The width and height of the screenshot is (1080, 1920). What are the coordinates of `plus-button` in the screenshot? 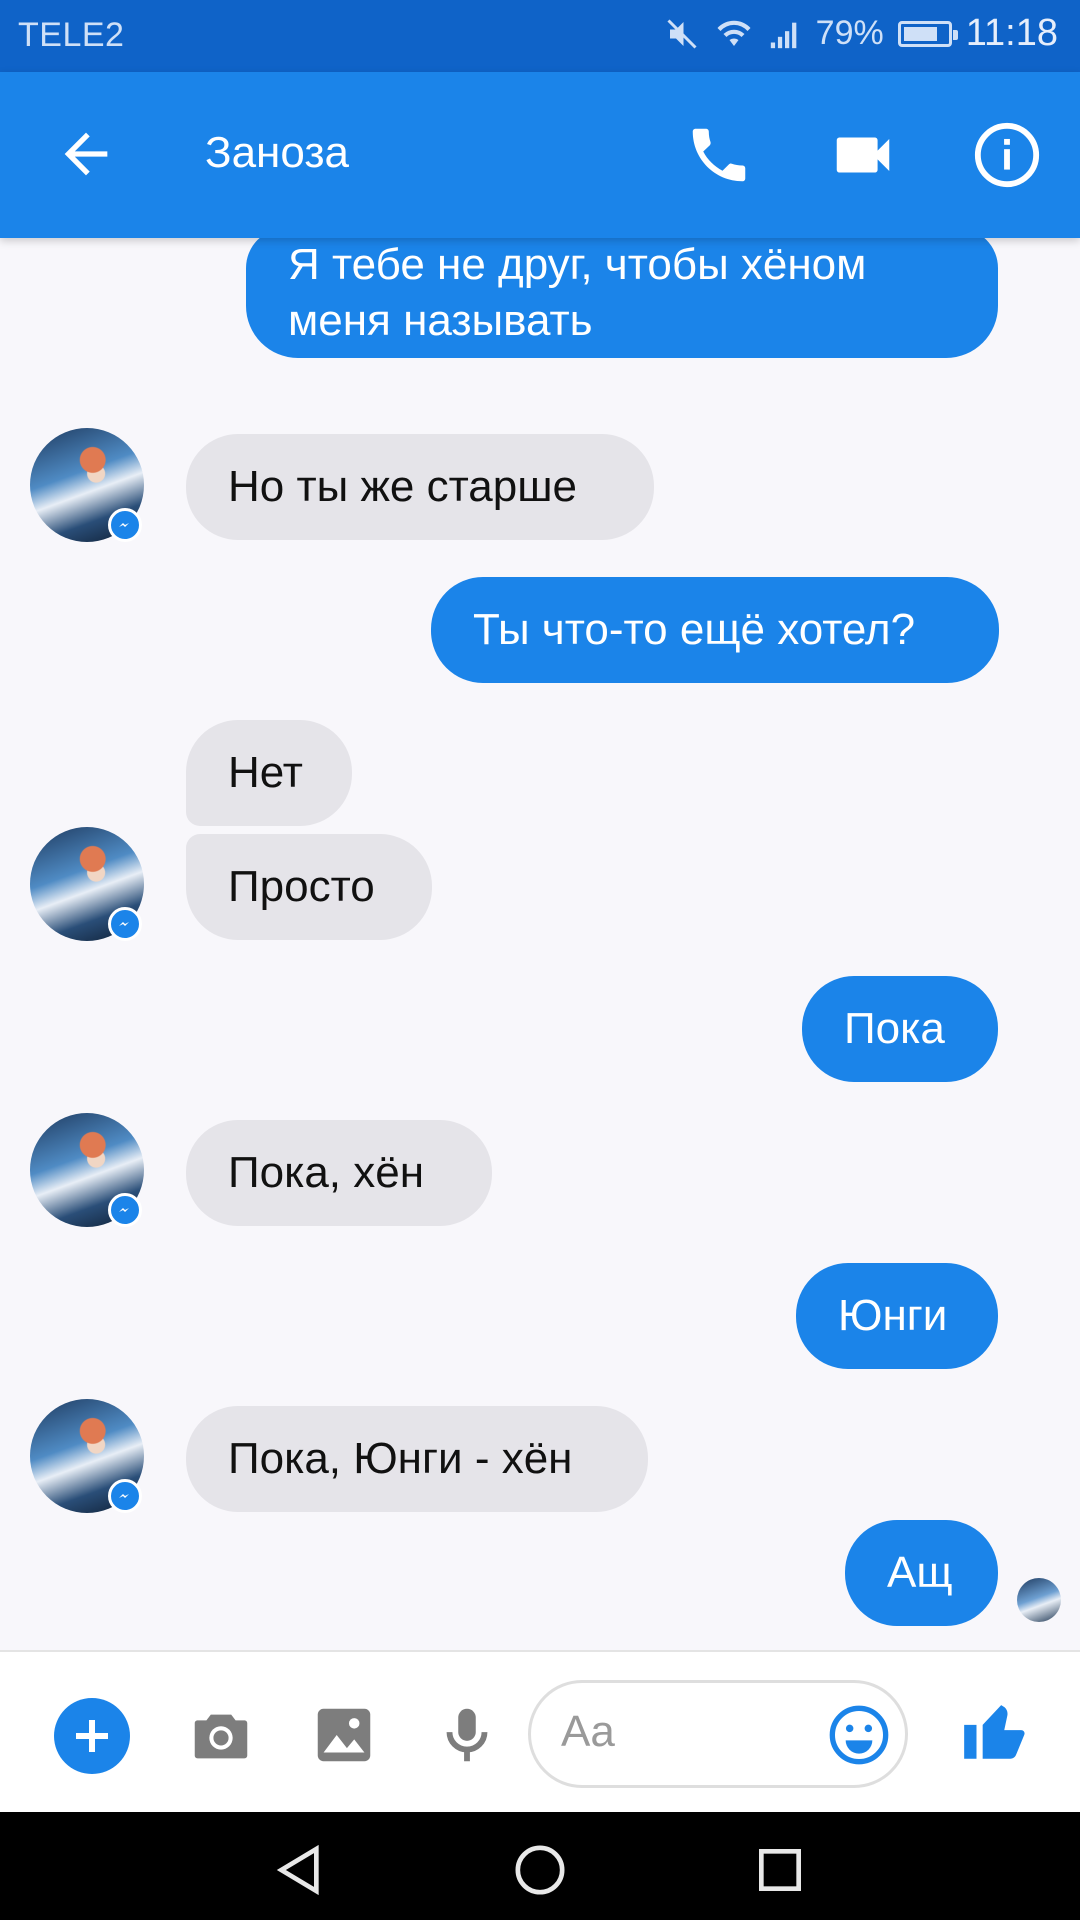 It's located at (92, 1736).